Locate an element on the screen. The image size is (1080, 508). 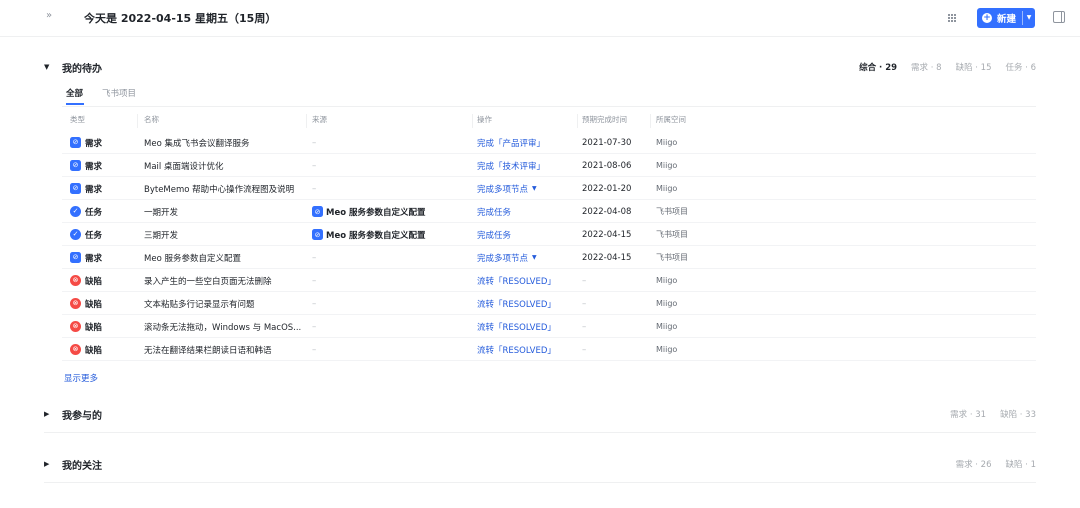
collapse-caret-icon: ▼ is located at coordinates (46, 67).